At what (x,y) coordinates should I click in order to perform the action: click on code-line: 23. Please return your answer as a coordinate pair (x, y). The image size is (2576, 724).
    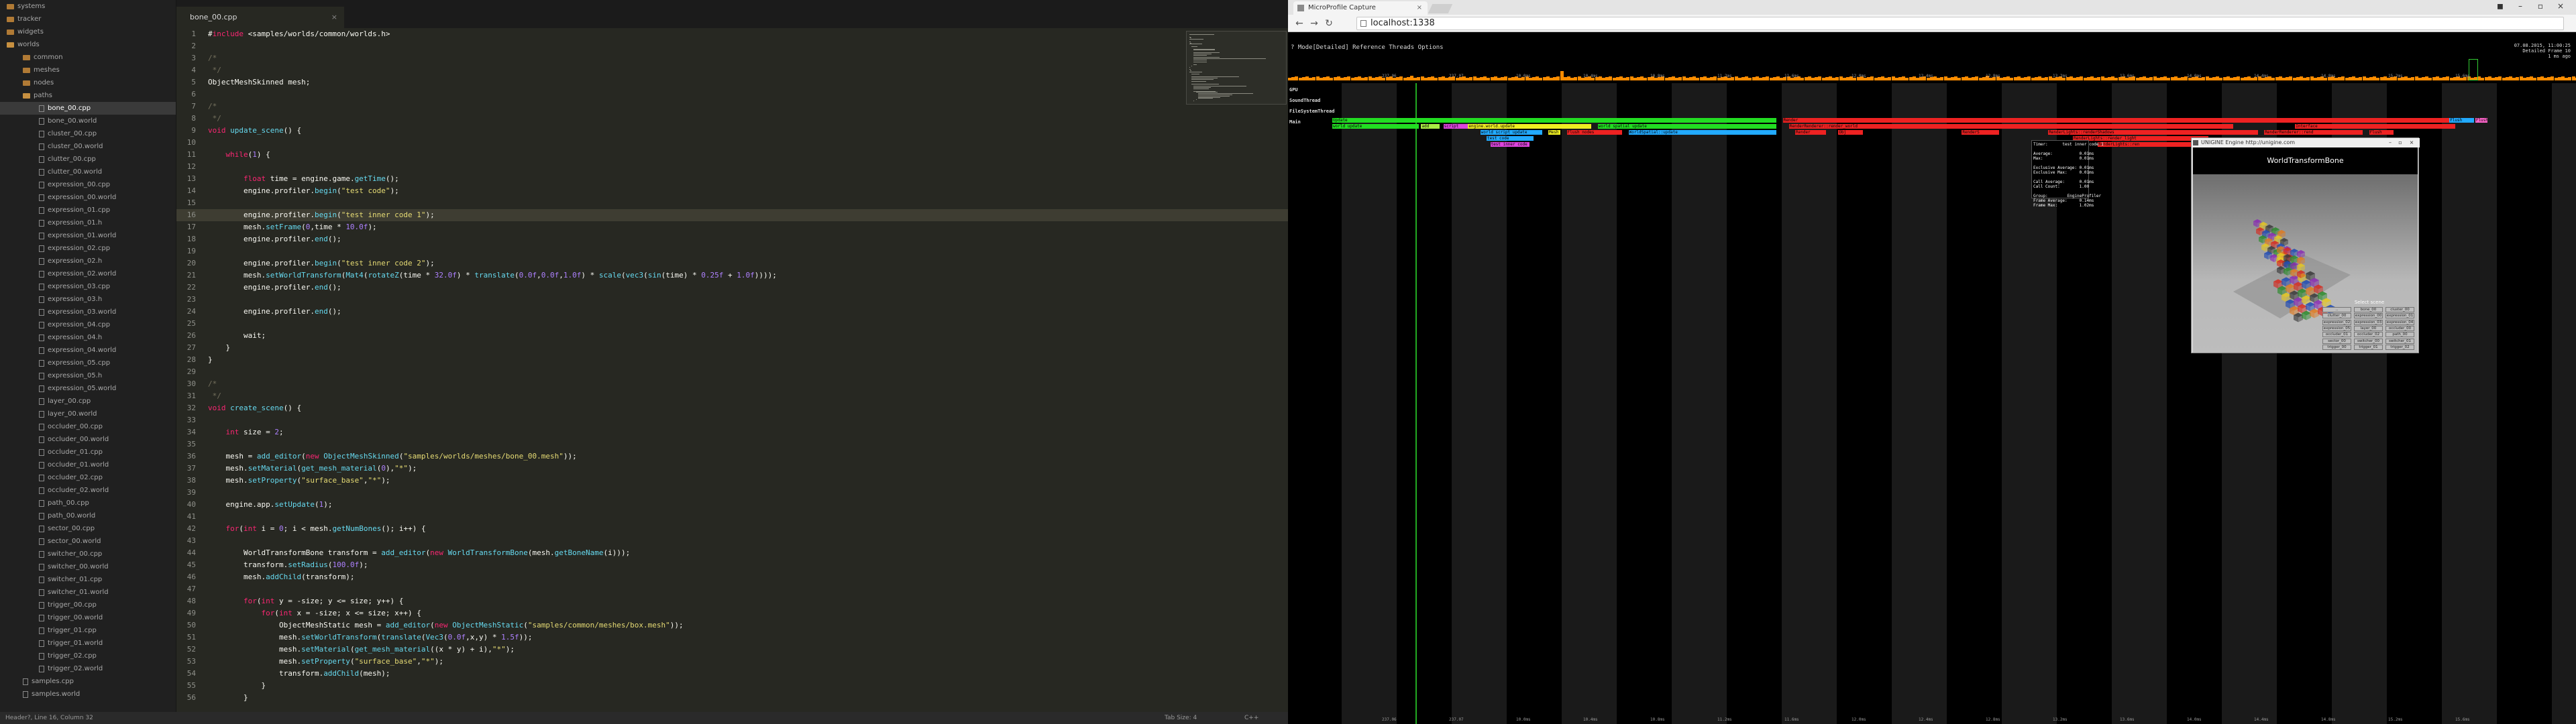
    Looking at the image, I should click on (732, 300).